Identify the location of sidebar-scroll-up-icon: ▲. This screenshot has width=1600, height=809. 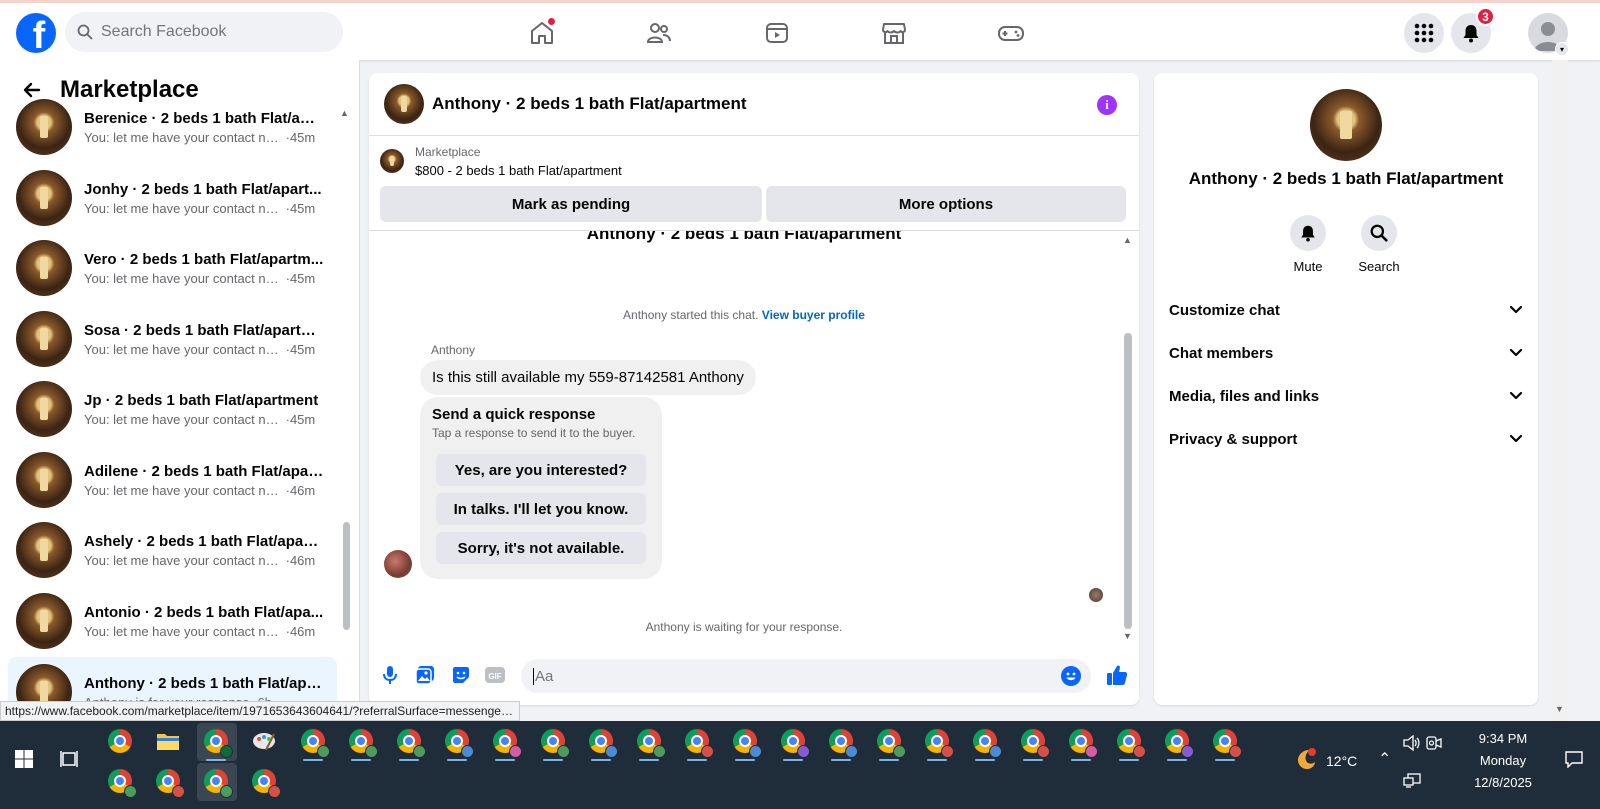
(344, 113).